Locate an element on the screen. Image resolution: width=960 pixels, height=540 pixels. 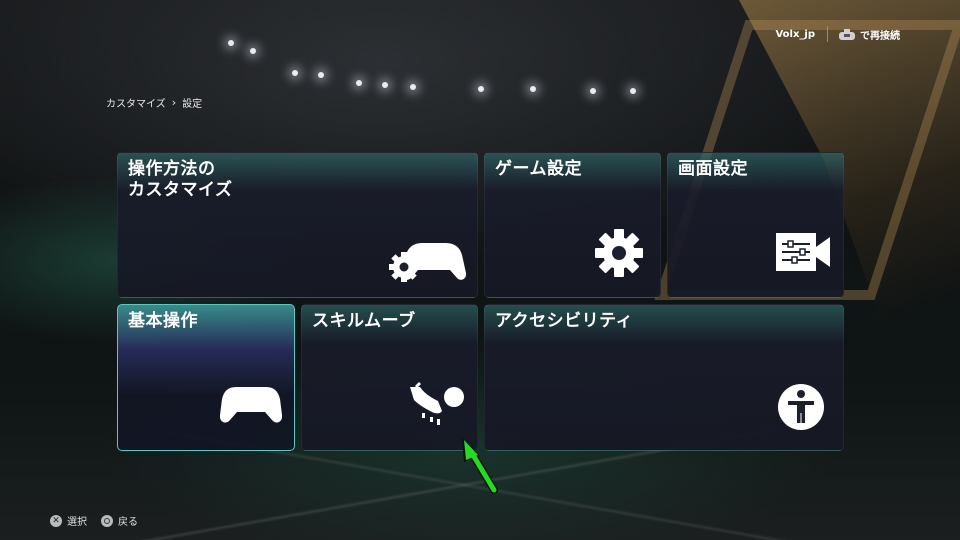
divider is located at coordinates (827, 34).